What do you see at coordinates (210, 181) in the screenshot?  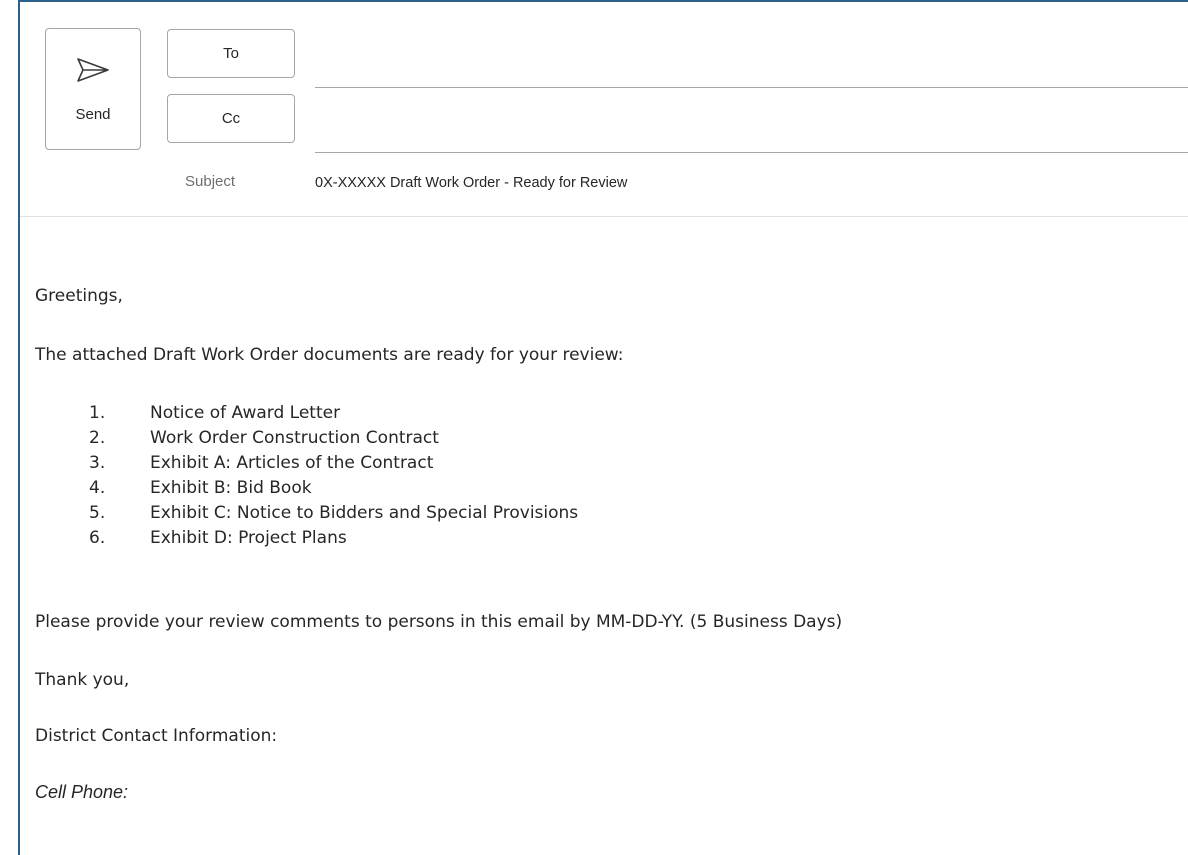 I see `subject-label: Subject` at bounding box center [210, 181].